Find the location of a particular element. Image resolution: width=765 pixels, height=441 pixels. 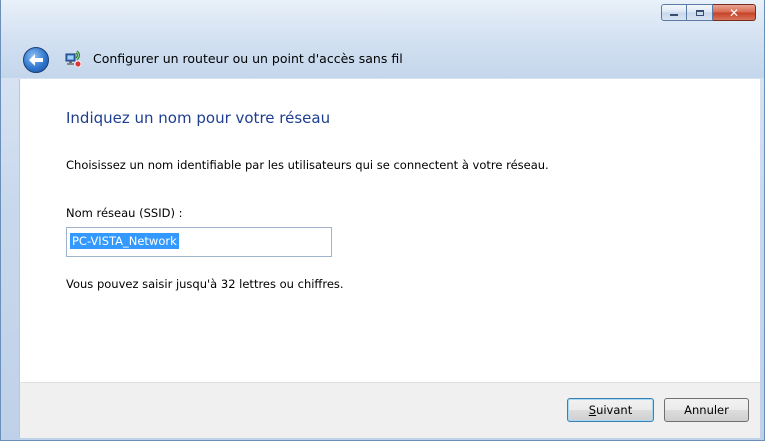

minimize-icon is located at coordinates (674, 15).